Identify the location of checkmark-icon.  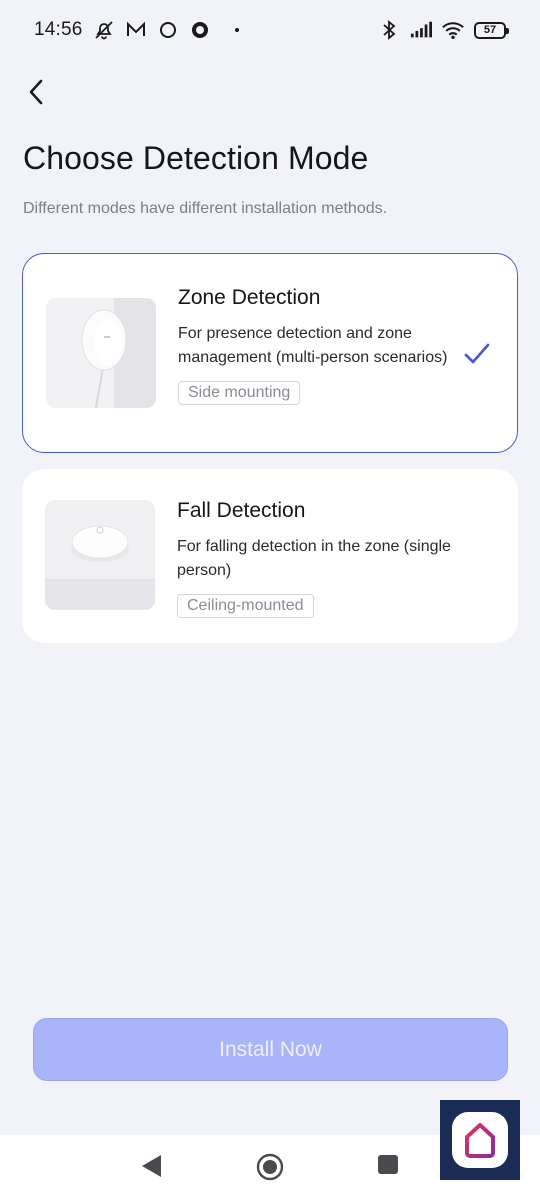
(477, 353).